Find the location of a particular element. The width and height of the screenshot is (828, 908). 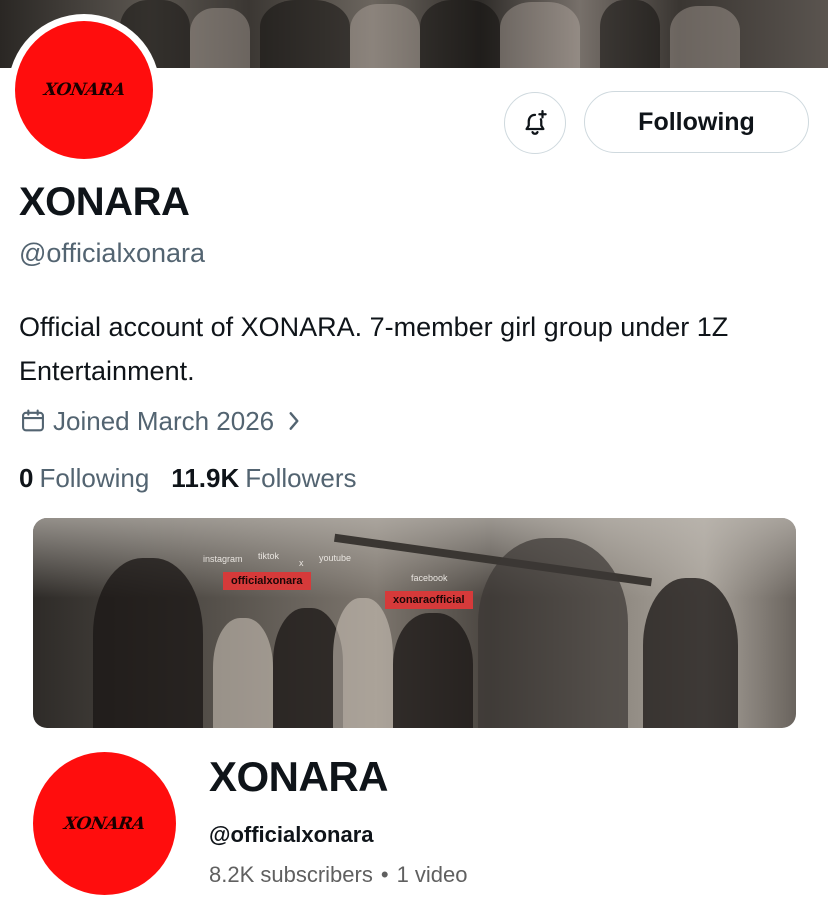

following-button: Following is located at coordinates (696, 122).